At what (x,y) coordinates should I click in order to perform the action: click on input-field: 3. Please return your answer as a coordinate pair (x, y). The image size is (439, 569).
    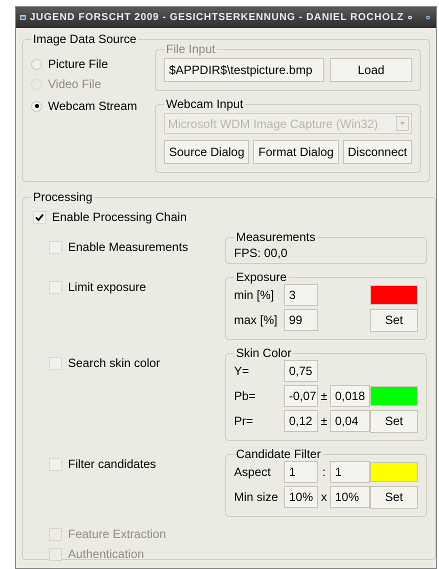
    Looking at the image, I should click on (301, 295).